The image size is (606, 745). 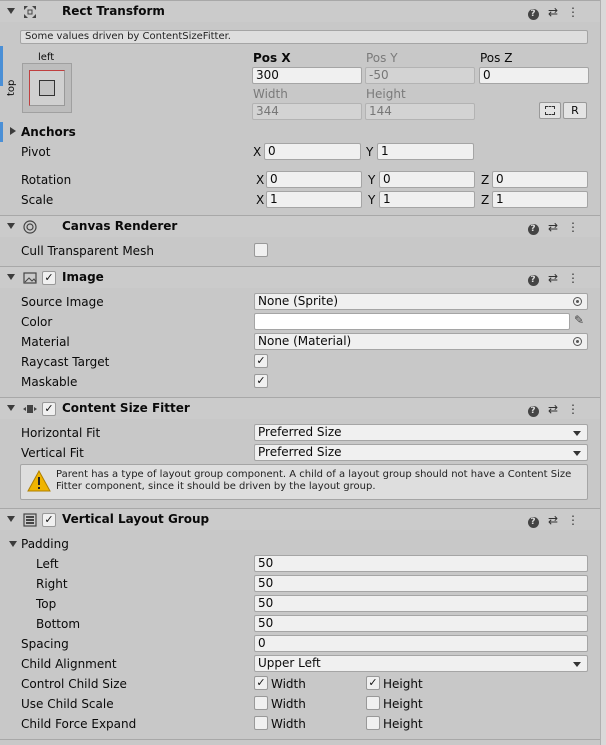 I want to click on padding-label: Padding, so click(x=45, y=544).